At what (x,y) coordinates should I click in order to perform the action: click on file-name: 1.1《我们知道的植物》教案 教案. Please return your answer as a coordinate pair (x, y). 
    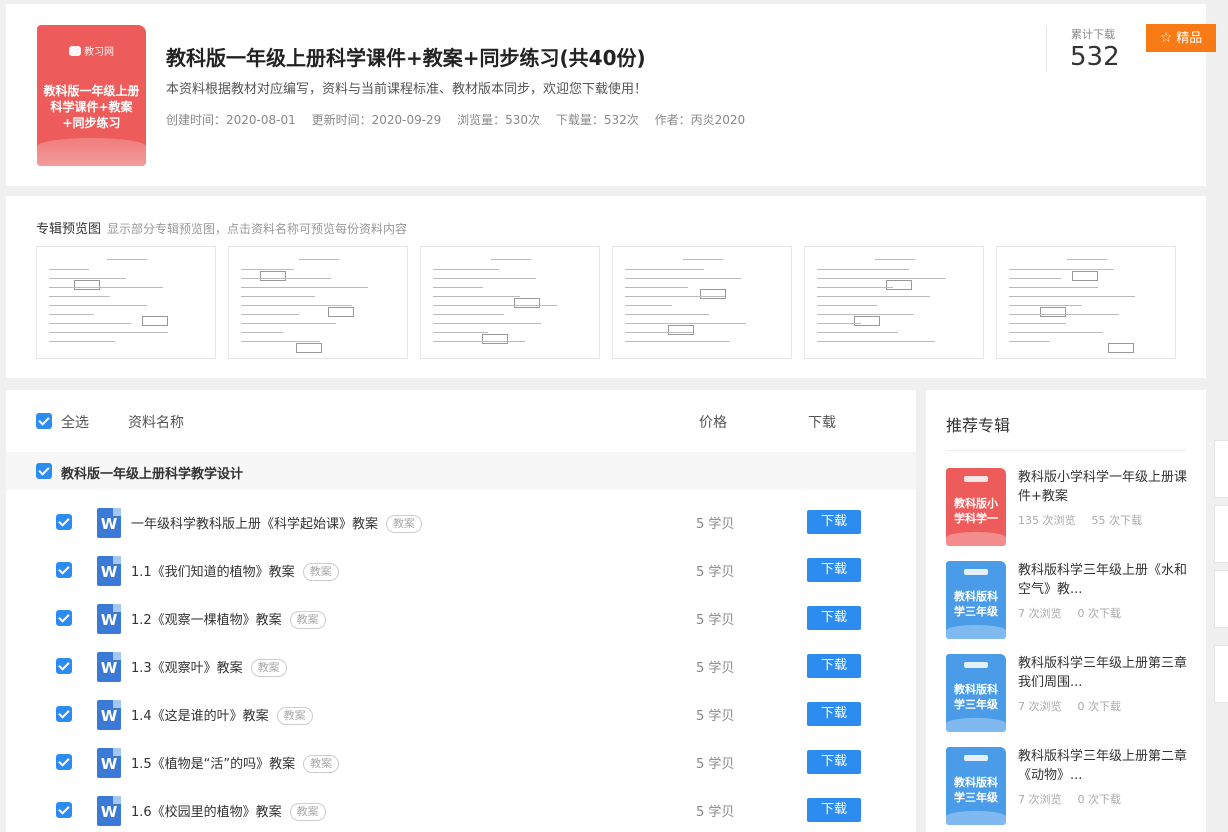
    Looking at the image, I should click on (235, 571).